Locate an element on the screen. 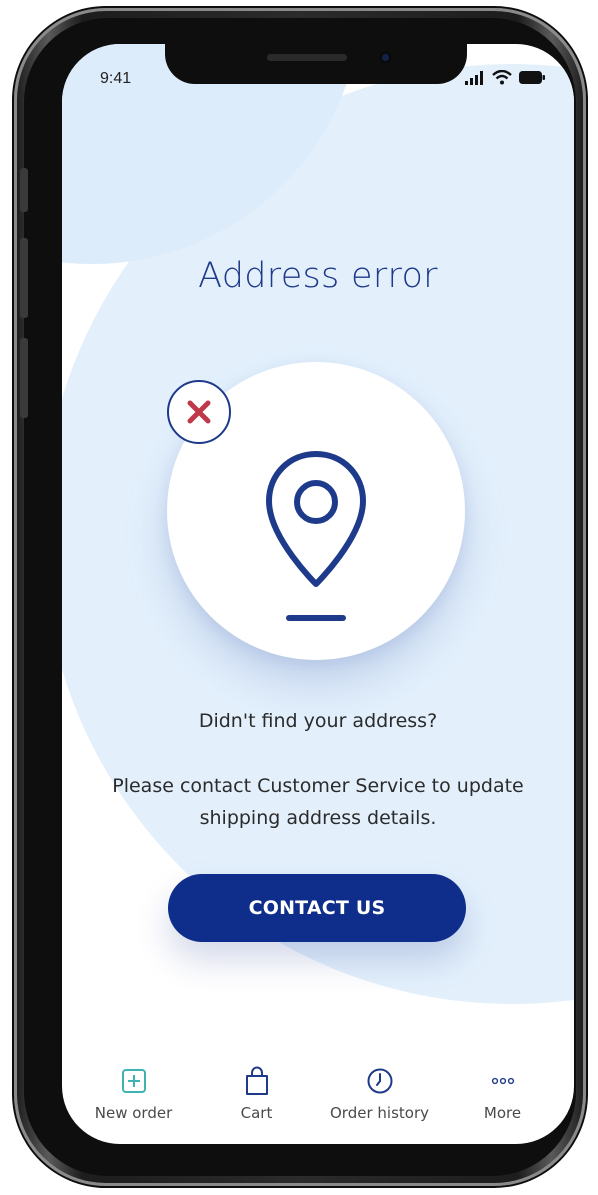 The height and width of the screenshot is (1195, 598). location-pin-icon is located at coordinates (316, 536).